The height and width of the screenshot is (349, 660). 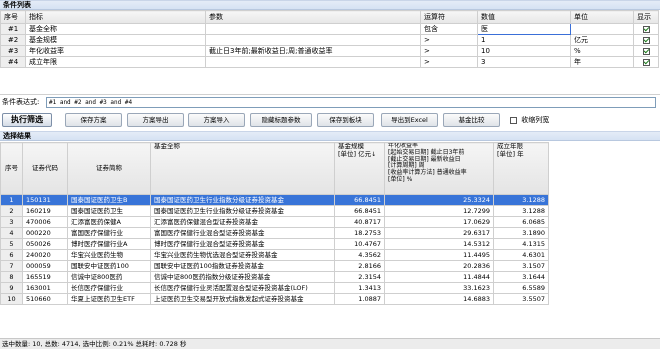 What do you see at coordinates (521, 244) in the screenshot?
I see `row-years: 4.1315` at bounding box center [521, 244].